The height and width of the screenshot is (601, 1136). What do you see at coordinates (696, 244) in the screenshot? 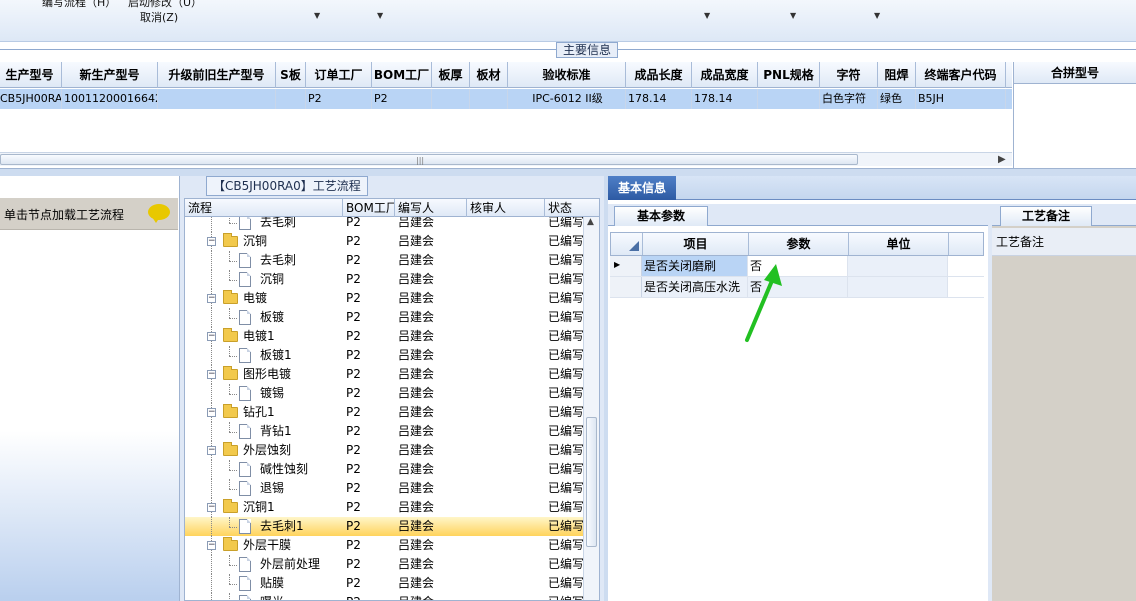
I see `col-item: 项目` at bounding box center [696, 244].